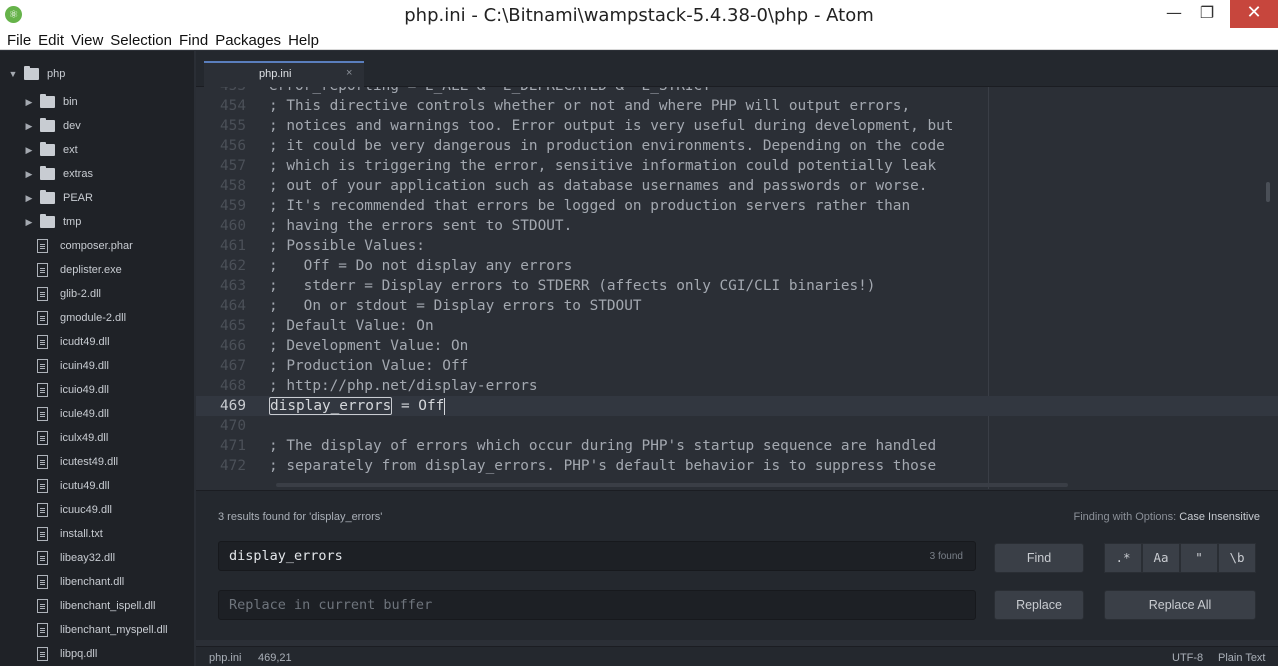 Image resolution: width=1278 pixels, height=666 pixels. Describe the element at coordinates (81, 318) in the screenshot. I see `tree-file: gmodule-2.dll` at that location.